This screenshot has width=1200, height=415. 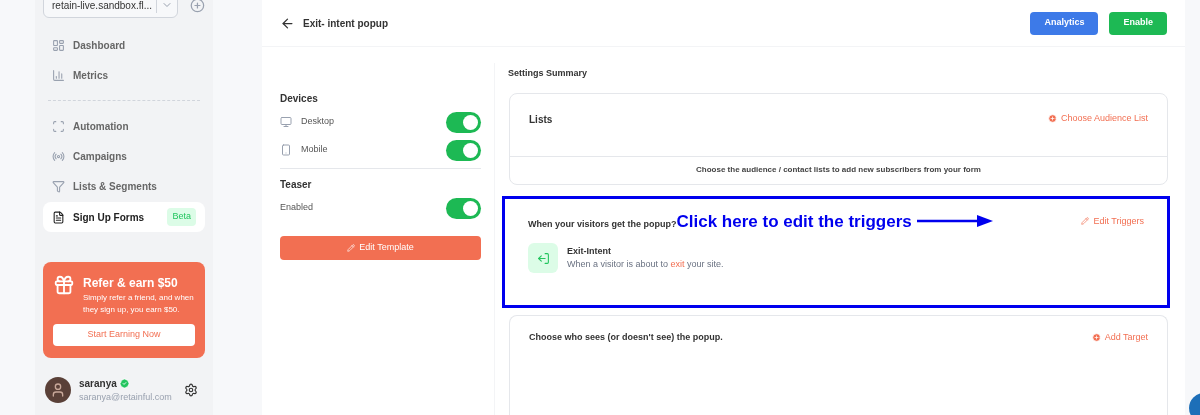 I want to click on lists-note: Choose the audience / contact lists to add new subscribers from your form, so click(x=838, y=169).